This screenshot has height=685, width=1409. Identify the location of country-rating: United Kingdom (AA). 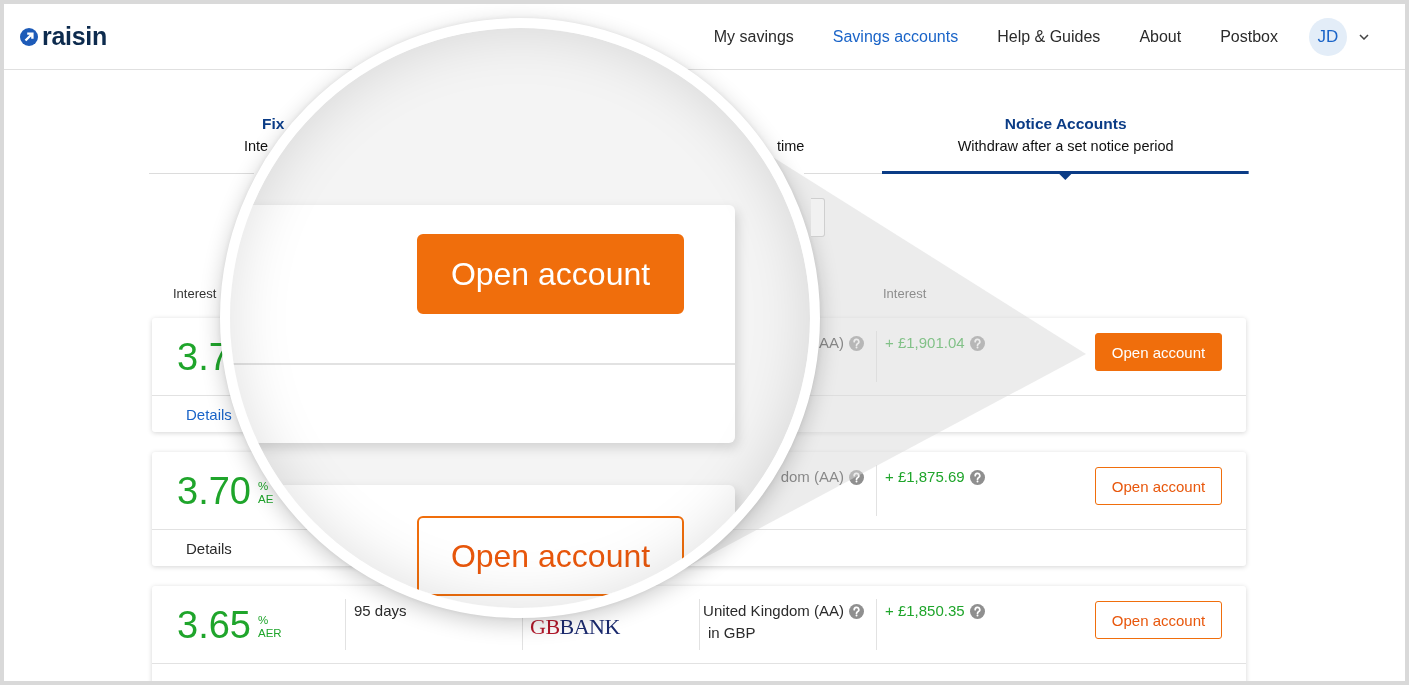
(773, 611).